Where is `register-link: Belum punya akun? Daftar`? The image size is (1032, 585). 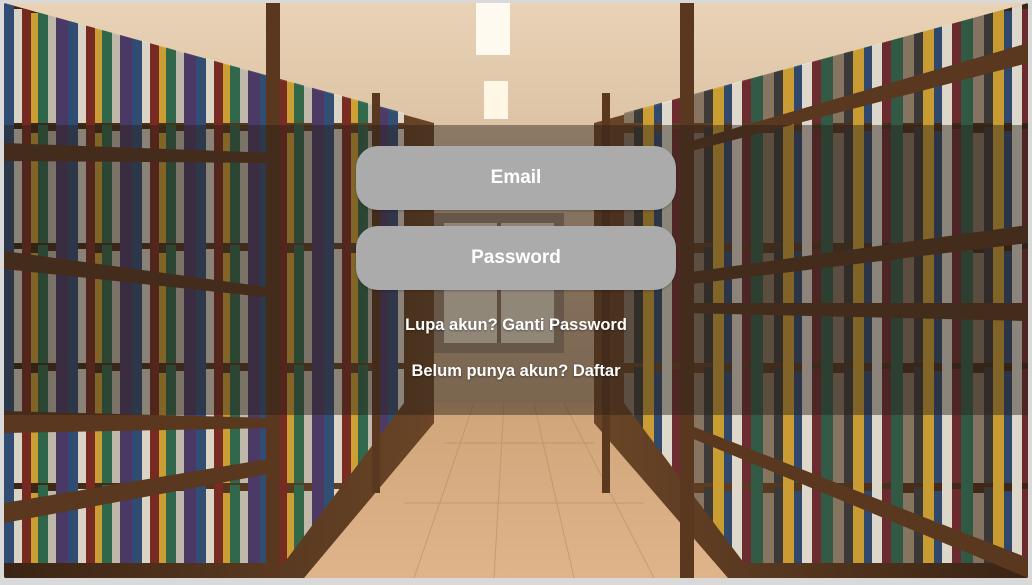 register-link: Belum punya akun? Daftar is located at coordinates (516, 371).